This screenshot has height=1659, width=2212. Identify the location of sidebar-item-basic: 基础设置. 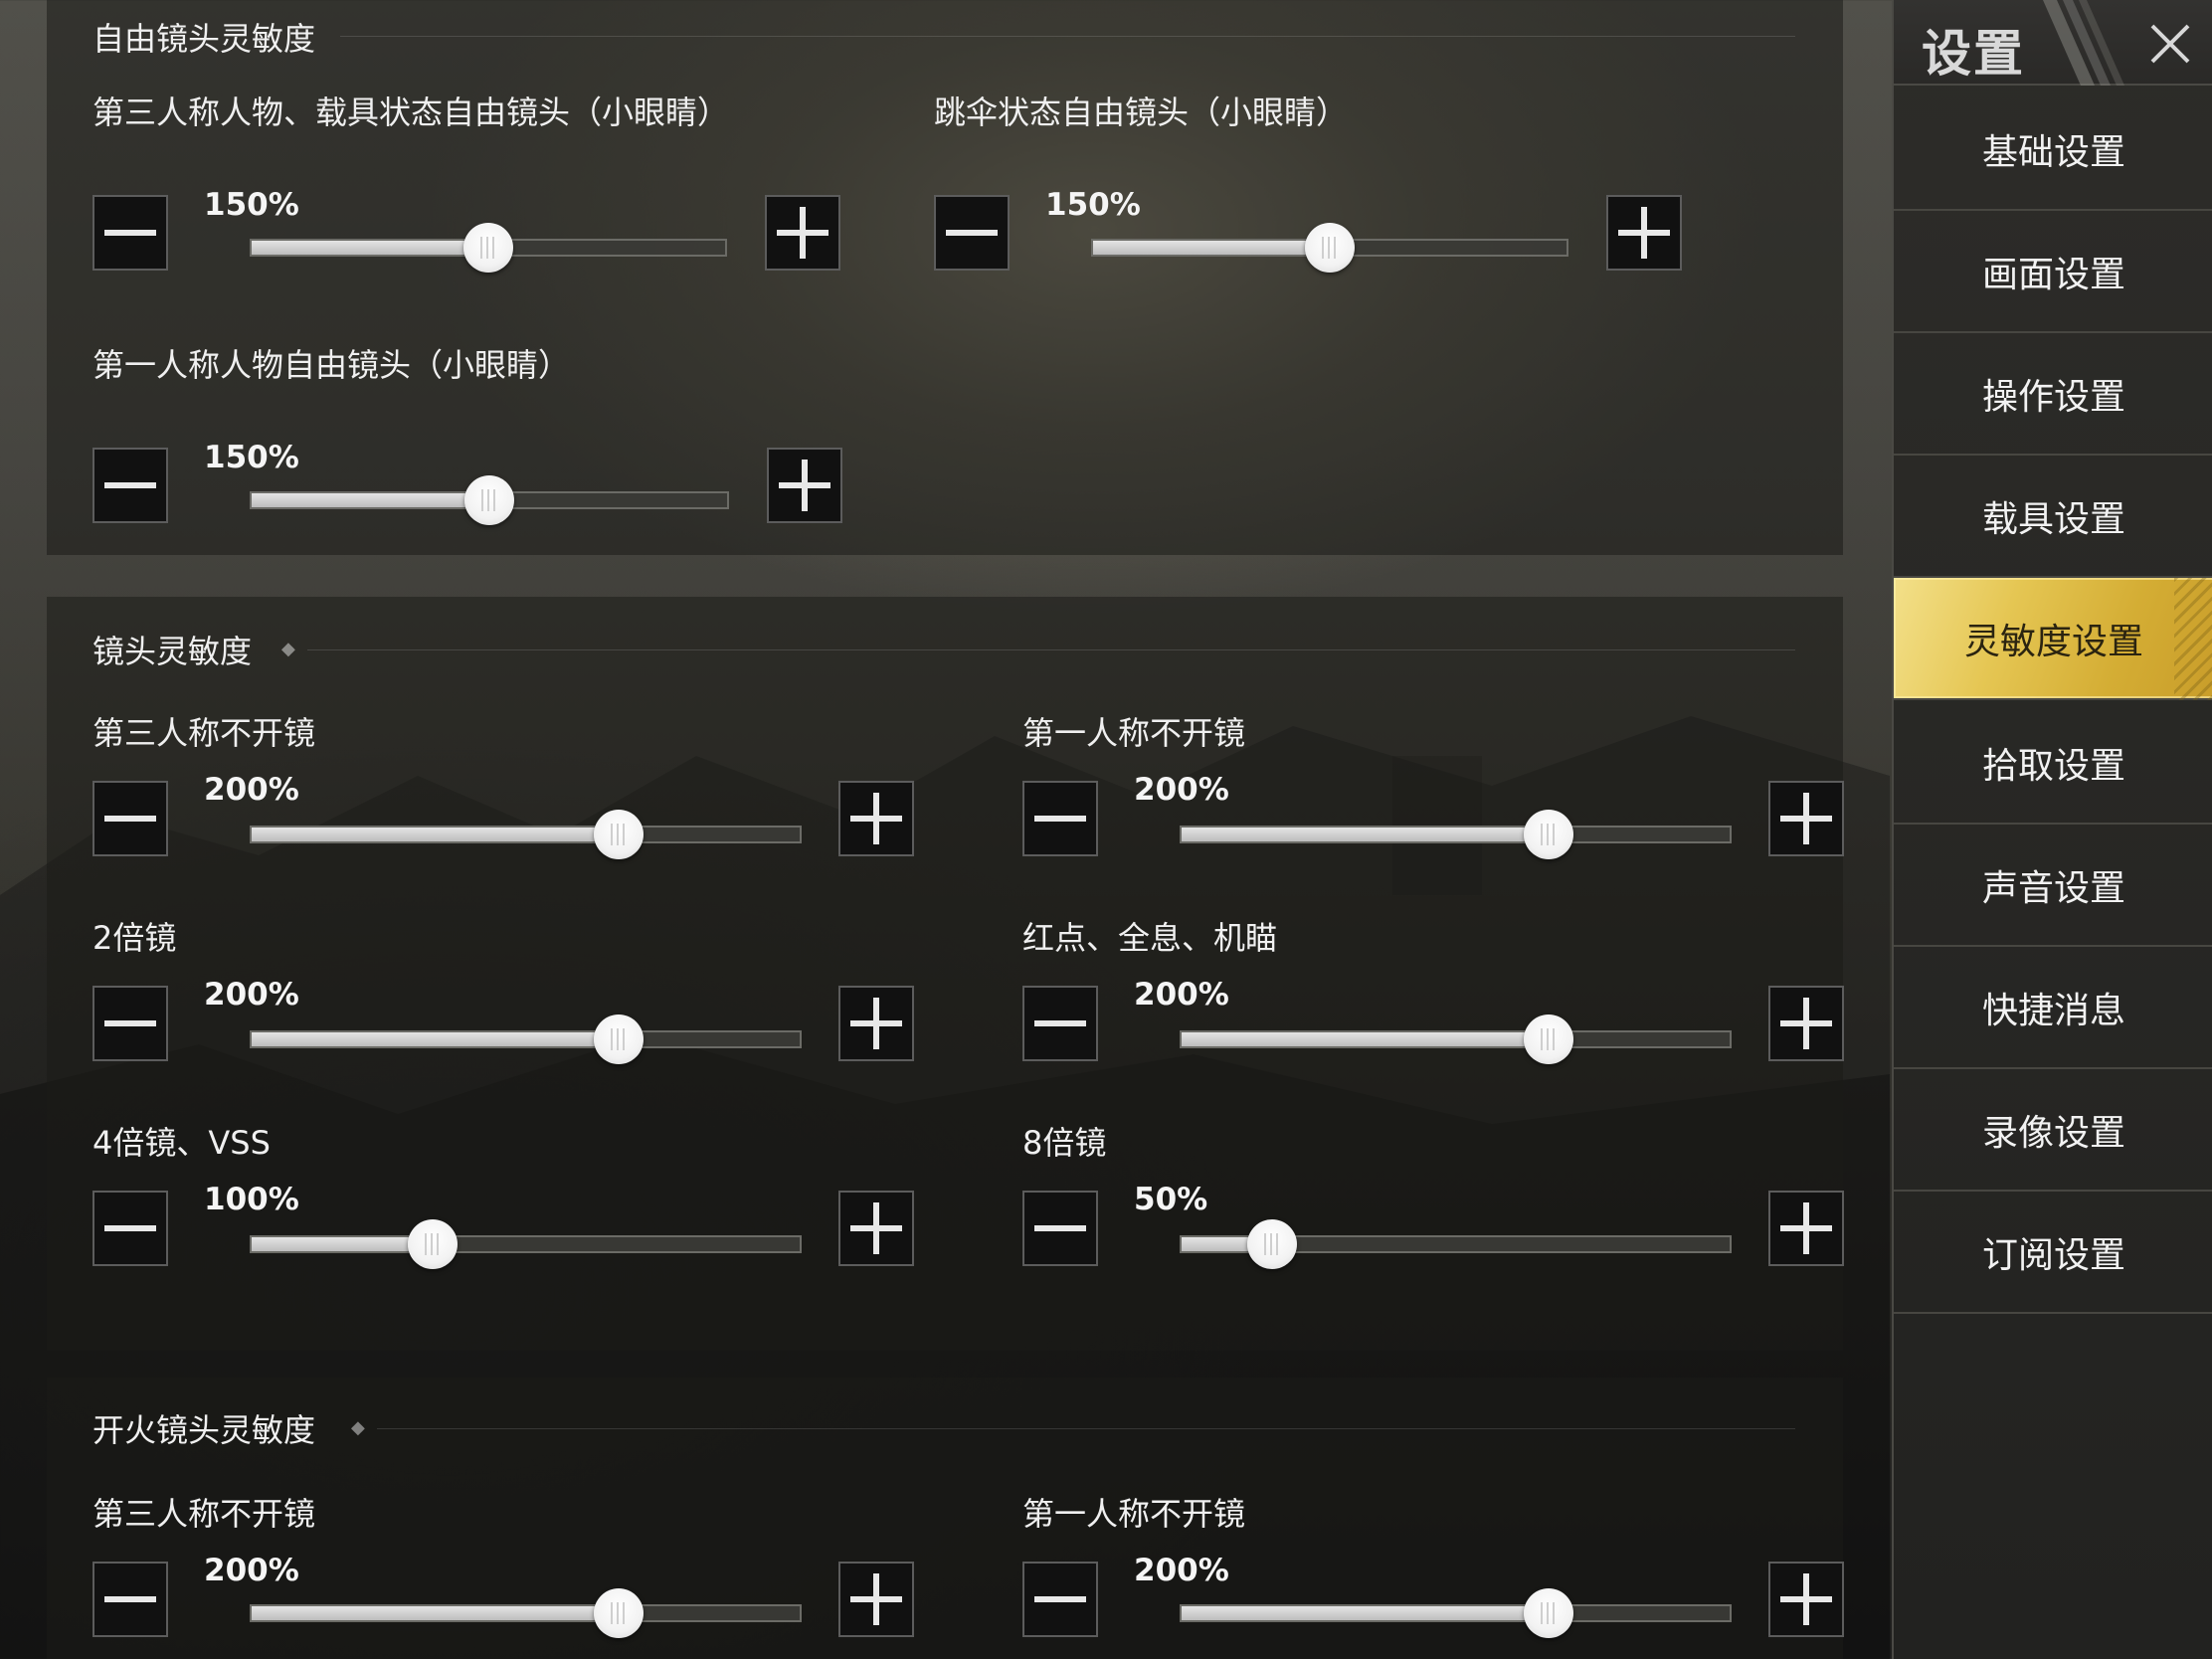
(2053, 150).